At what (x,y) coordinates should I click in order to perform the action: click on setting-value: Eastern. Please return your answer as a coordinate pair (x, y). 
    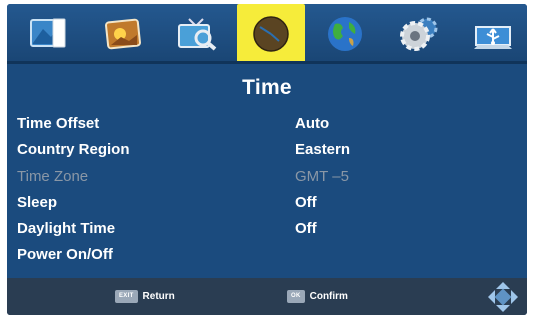
    Looking at the image, I should click on (323, 149).